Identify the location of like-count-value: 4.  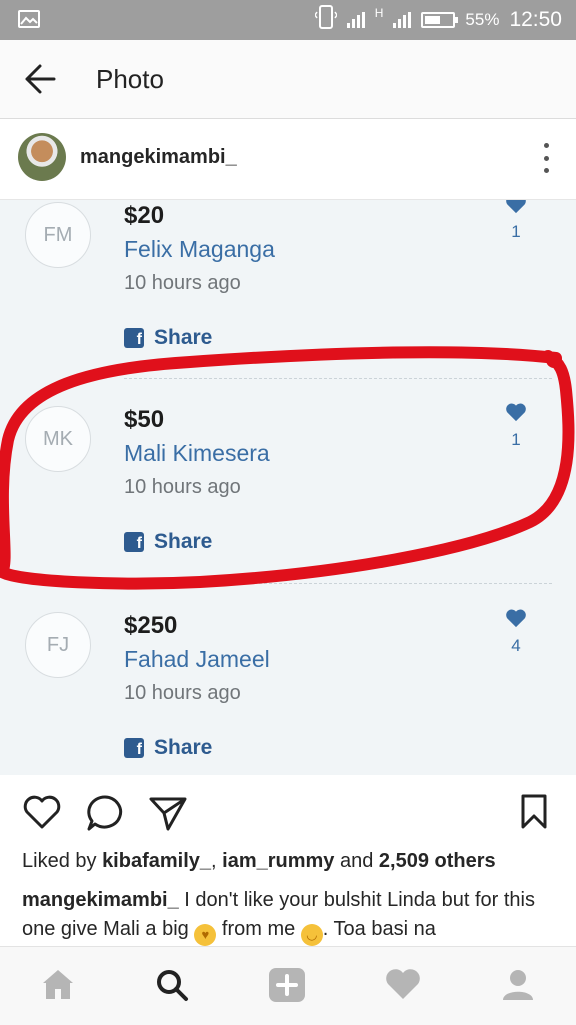
(516, 645).